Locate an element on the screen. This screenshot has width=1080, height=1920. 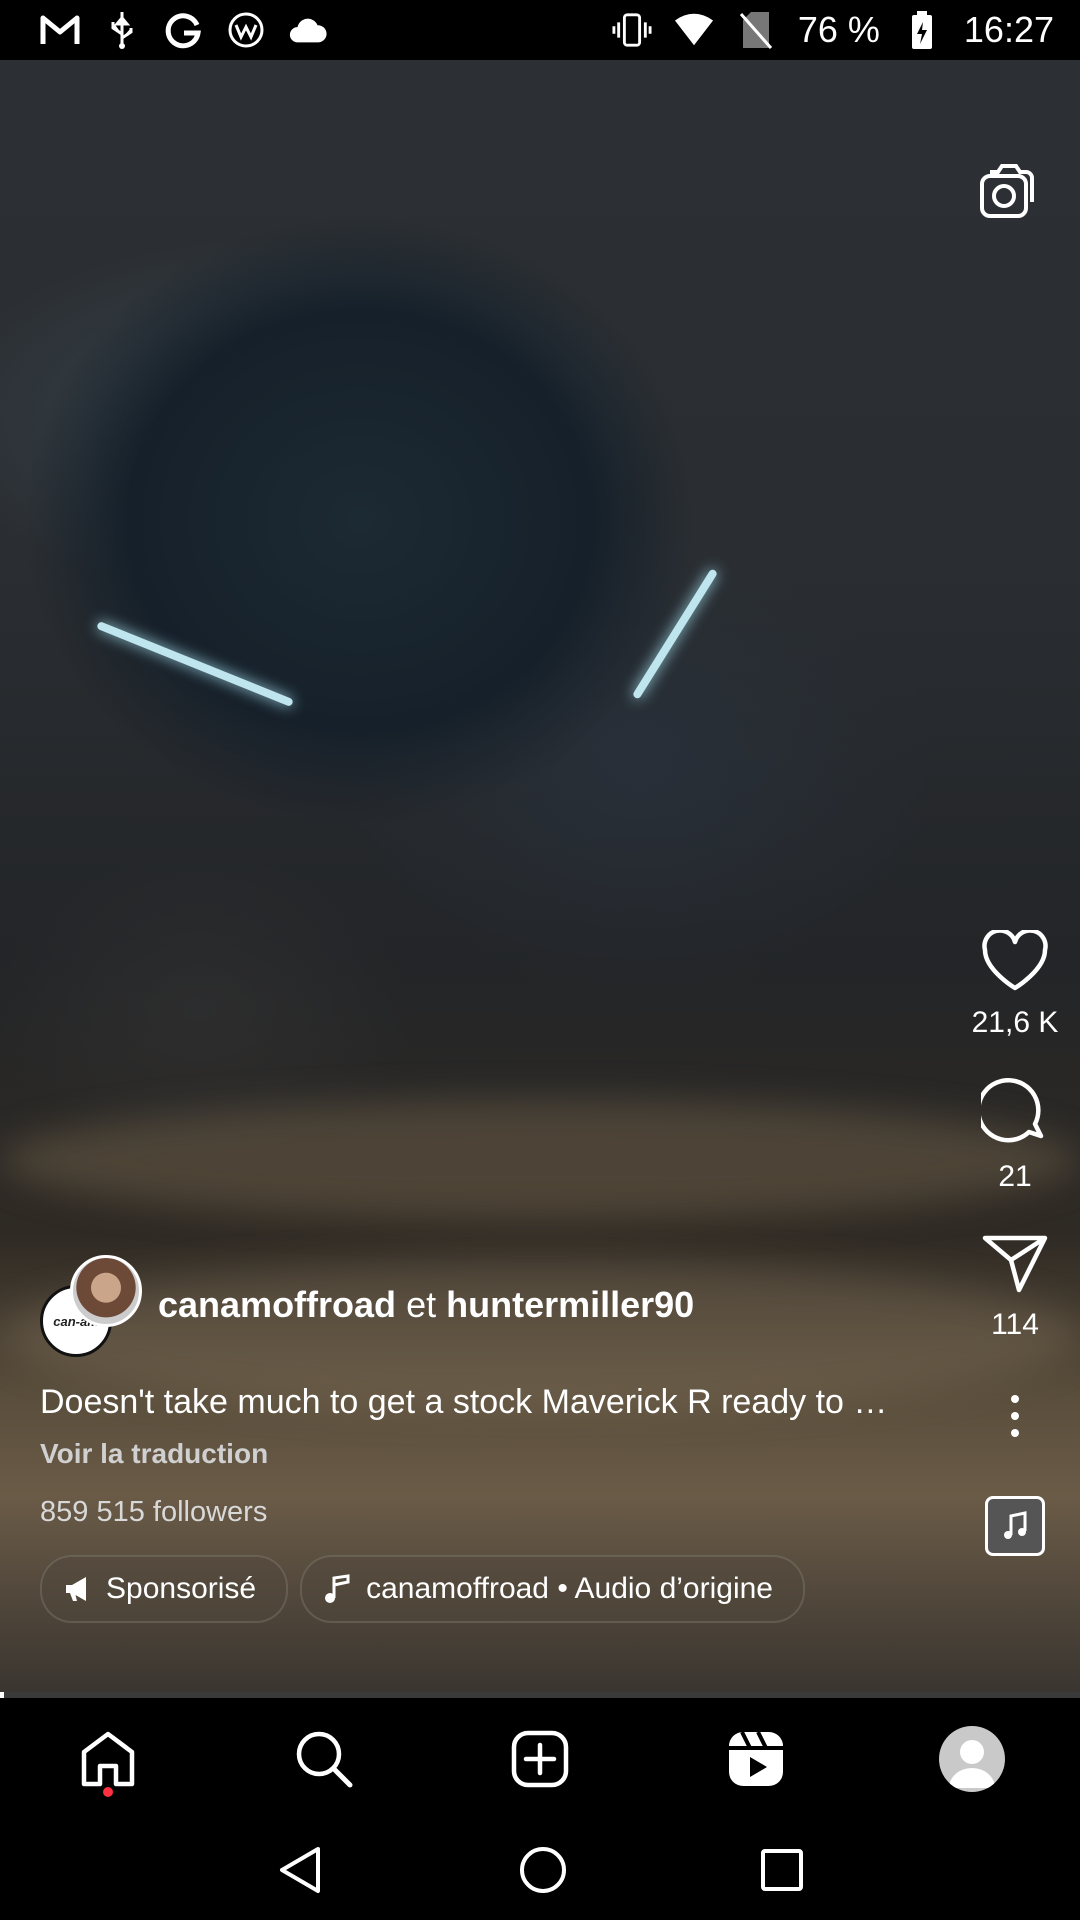
comment-count: 21 is located at coordinates (1015, 1176).